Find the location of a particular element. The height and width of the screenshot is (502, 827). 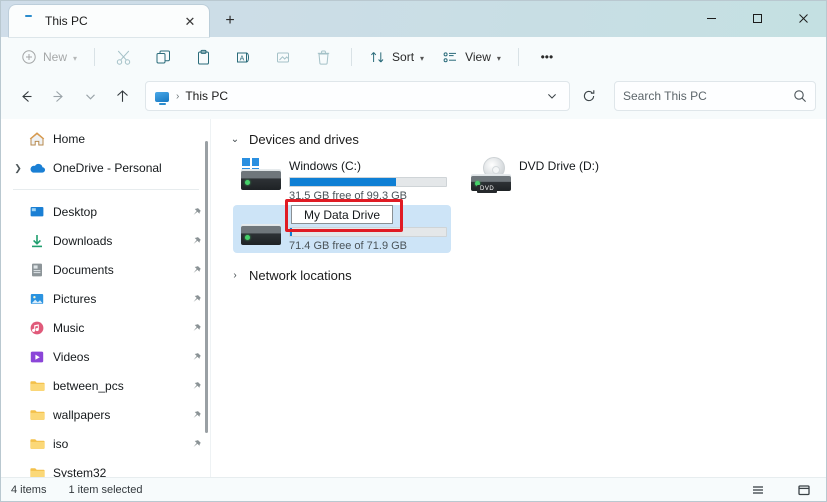

search-input is located at coordinates (708, 96).